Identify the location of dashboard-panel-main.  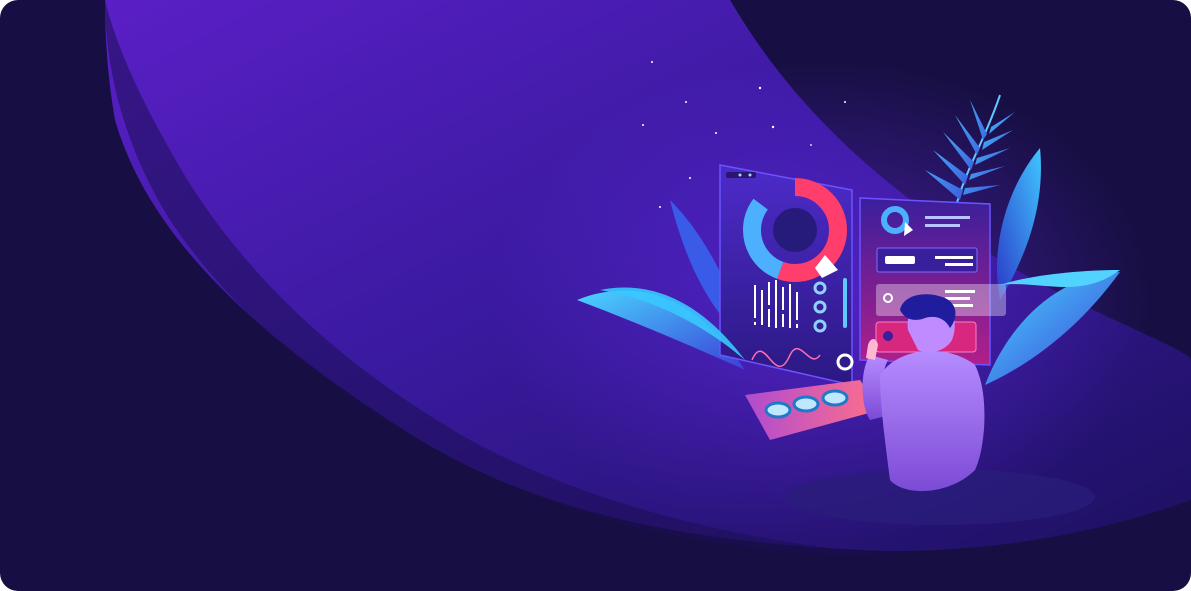
(786, 275).